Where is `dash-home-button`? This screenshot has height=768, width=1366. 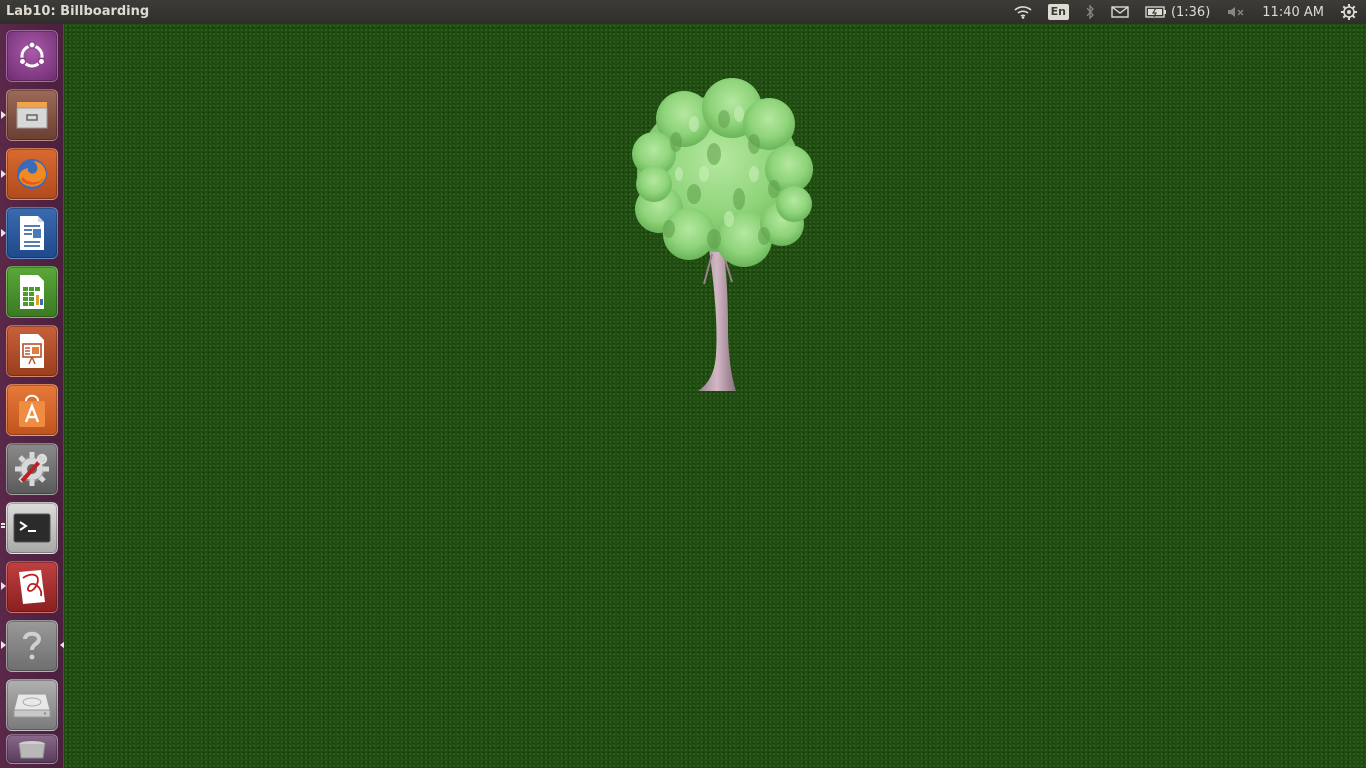
dash-home-button is located at coordinates (32, 56).